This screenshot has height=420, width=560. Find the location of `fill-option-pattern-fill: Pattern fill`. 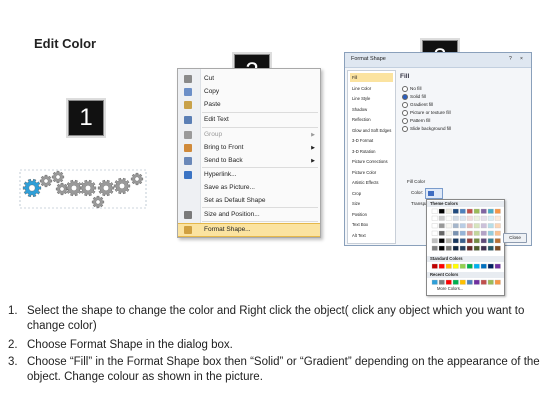

fill-option-pattern-fill: Pattern fill is located at coordinates (416, 120).